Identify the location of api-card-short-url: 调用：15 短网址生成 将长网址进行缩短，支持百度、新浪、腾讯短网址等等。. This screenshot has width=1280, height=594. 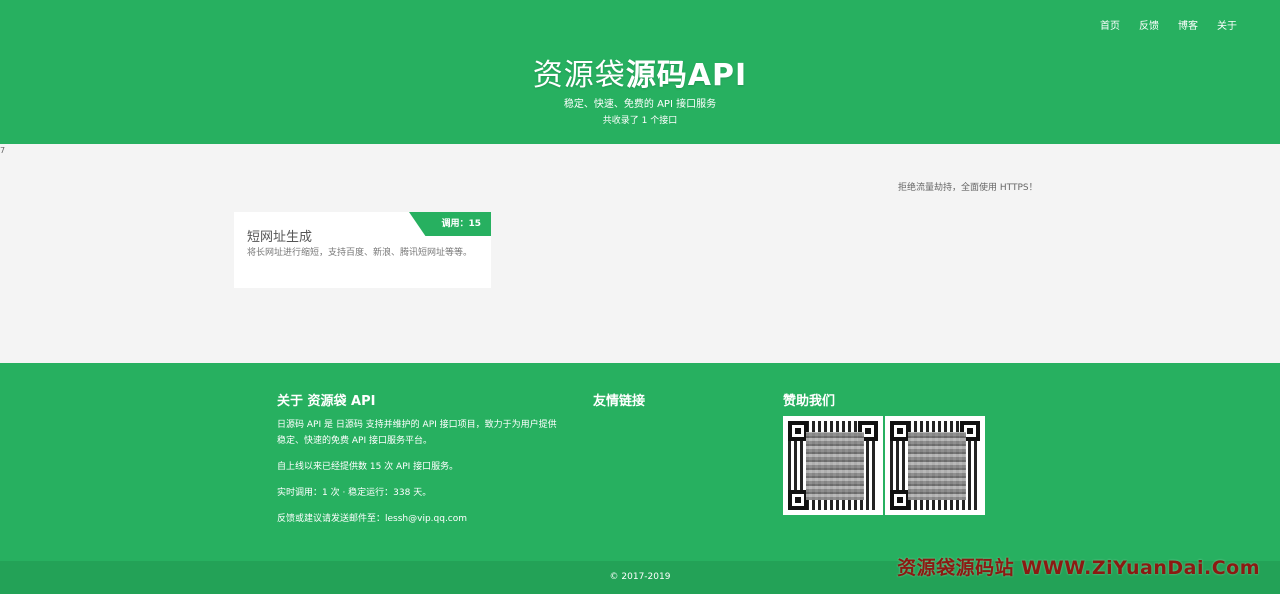
(362, 250).